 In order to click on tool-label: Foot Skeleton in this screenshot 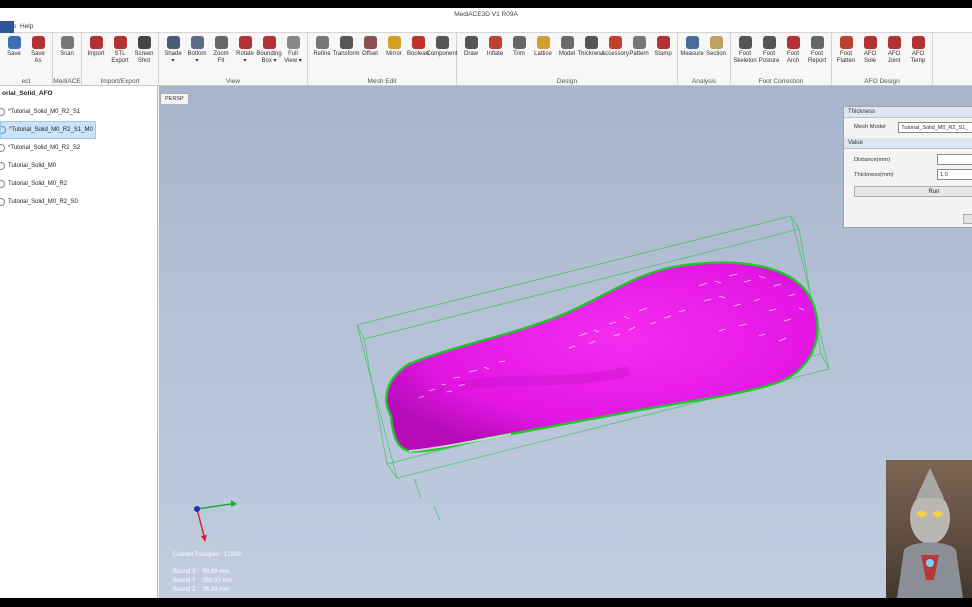, I will do `click(745, 57)`.